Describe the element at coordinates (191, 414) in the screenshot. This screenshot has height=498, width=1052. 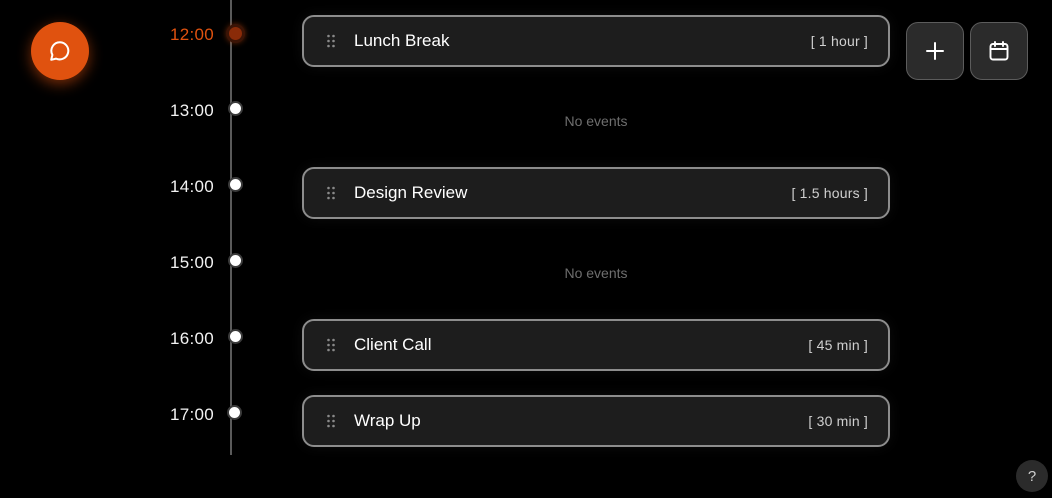
I see `hour-label: 17:00` at that location.